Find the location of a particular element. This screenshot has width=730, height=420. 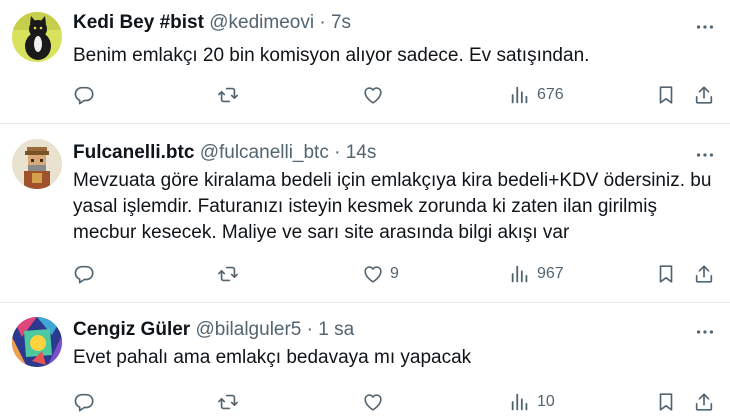

timestamp: 1 sa is located at coordinates (336, 329).